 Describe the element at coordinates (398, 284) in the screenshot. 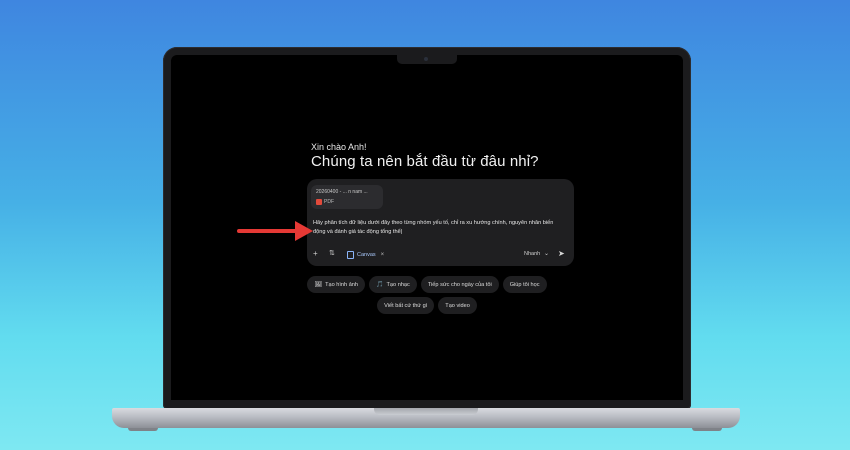

I see `suggestion-label: Tạo nhạc` at that location.